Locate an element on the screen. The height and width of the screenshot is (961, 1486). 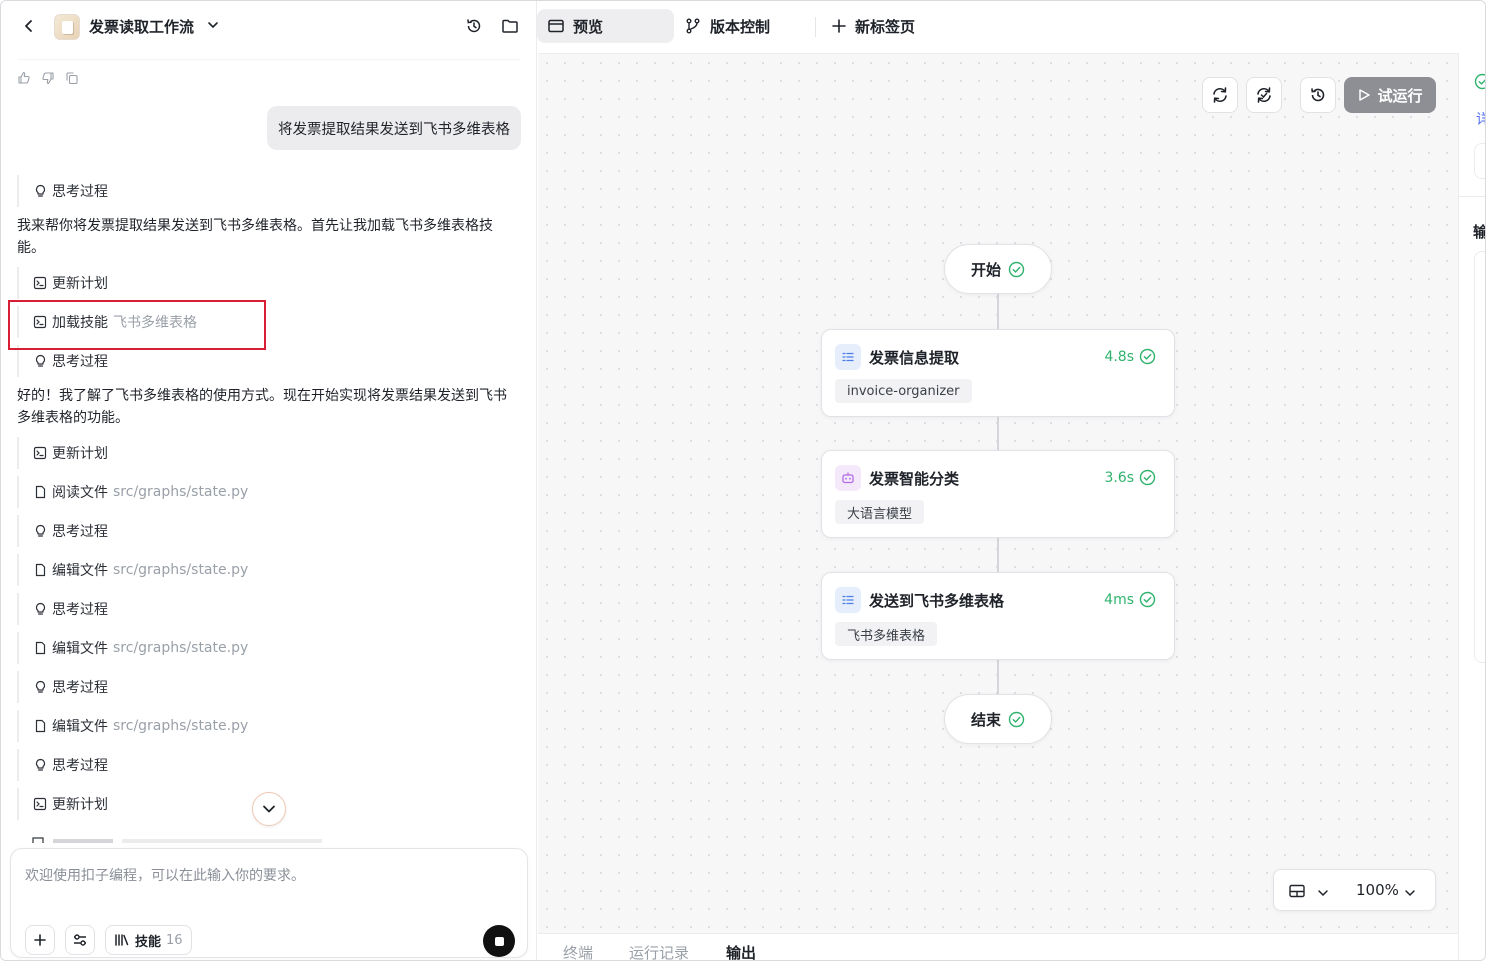
zoom-level: 100% is located at coordinates (1377, 890).